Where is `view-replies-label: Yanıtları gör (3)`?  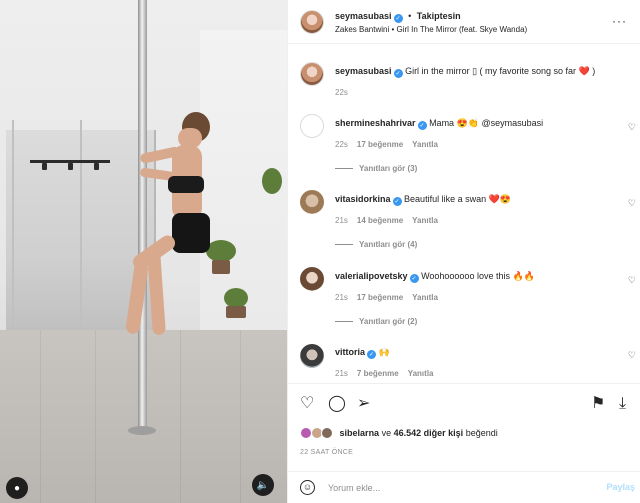 view-replies-label: Yanıtları gör (3) is located at coordinates (388, 168).